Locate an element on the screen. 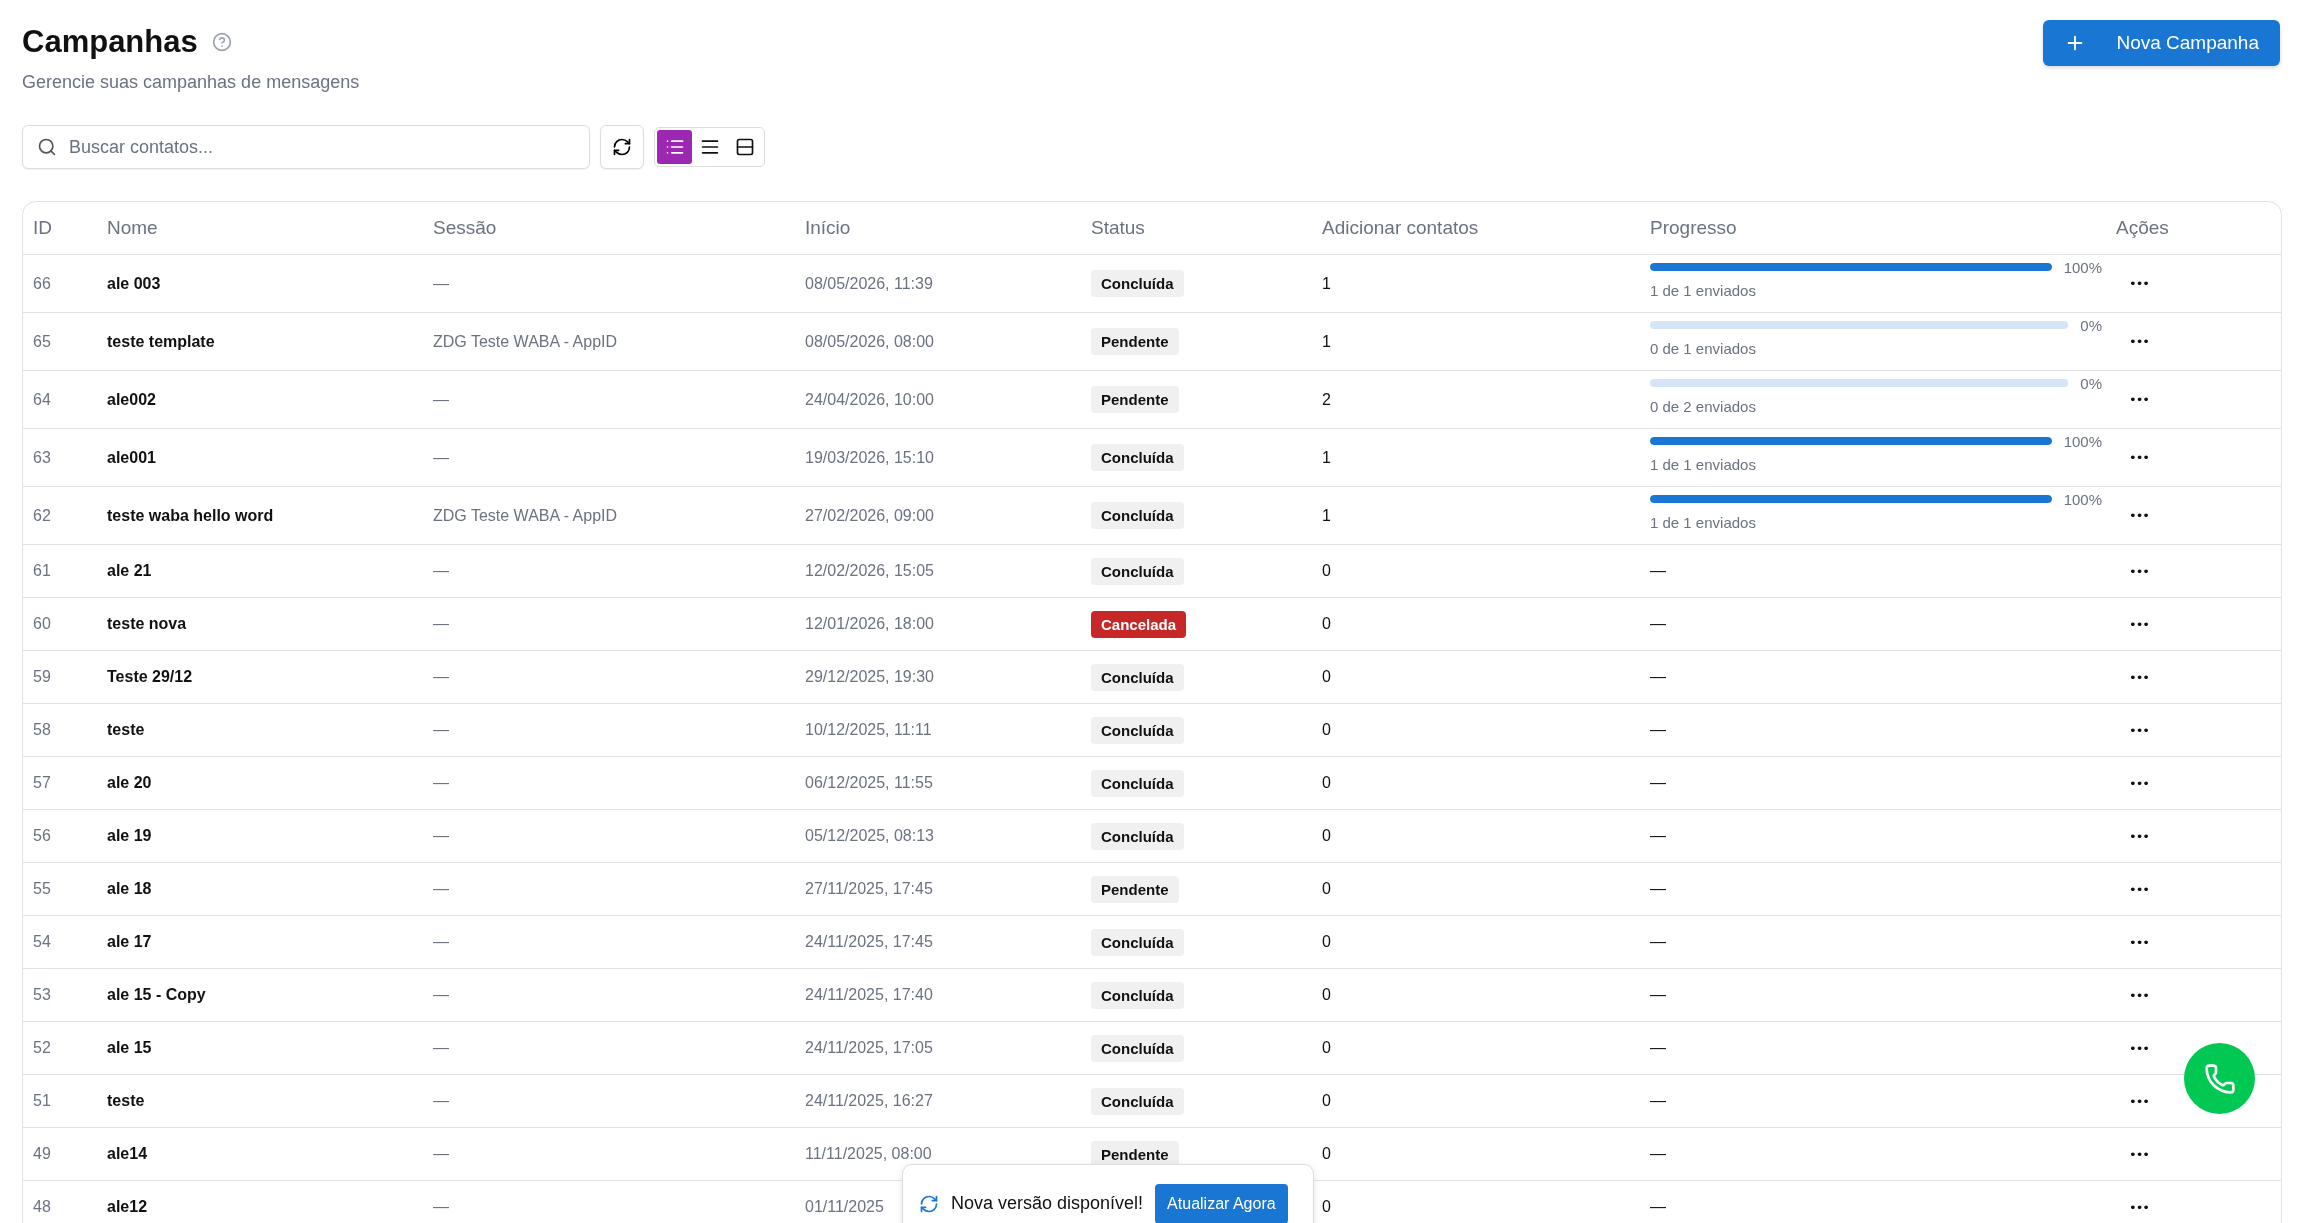  table-cell-text: 12/01/2026, 18:00 is located at coordinates (869, 624).